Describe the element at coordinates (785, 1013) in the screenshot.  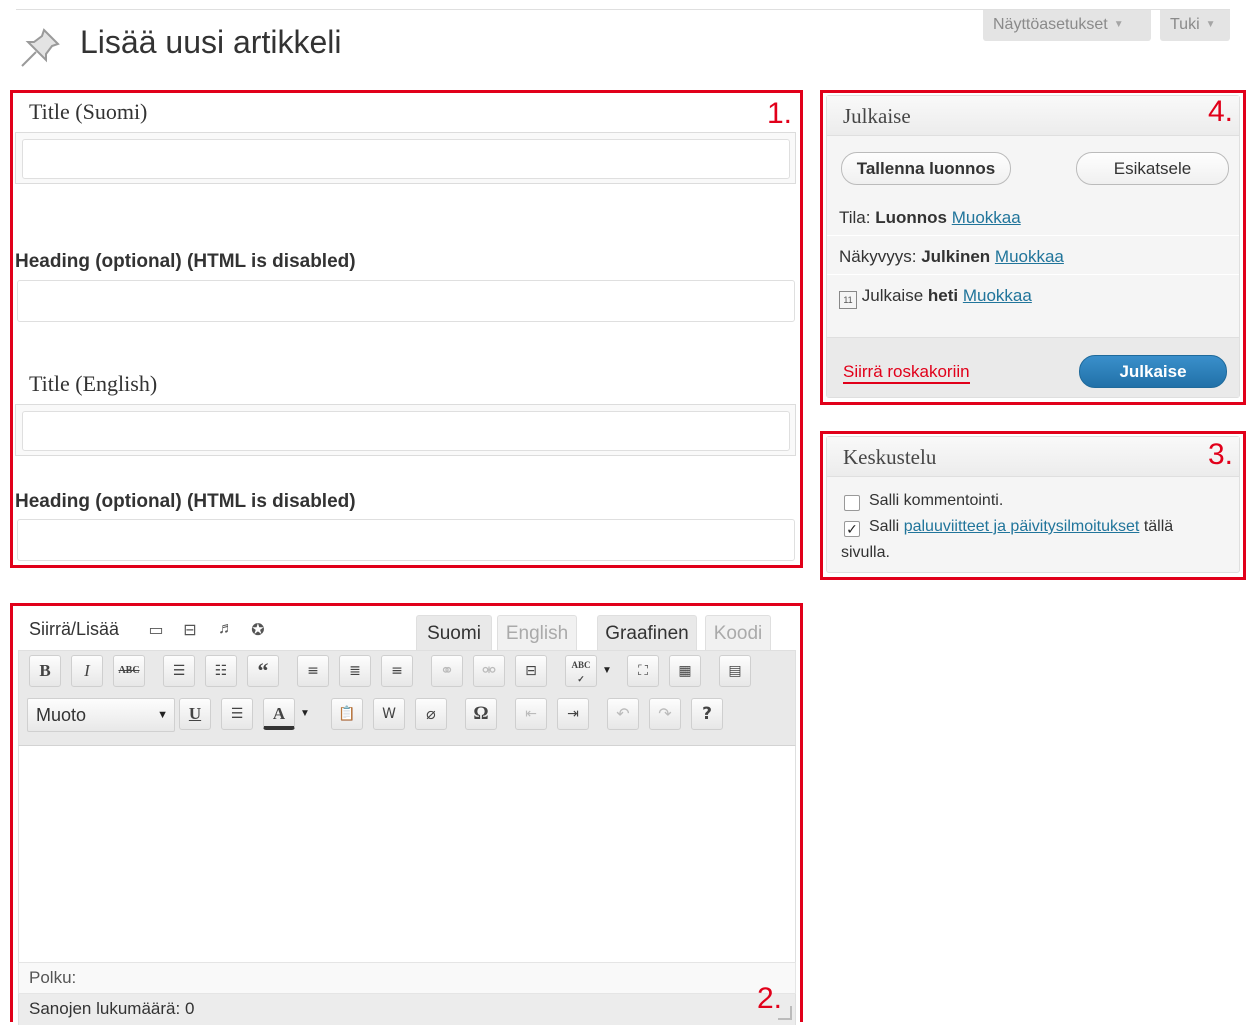
I see `resize-handle-icon` at that location.